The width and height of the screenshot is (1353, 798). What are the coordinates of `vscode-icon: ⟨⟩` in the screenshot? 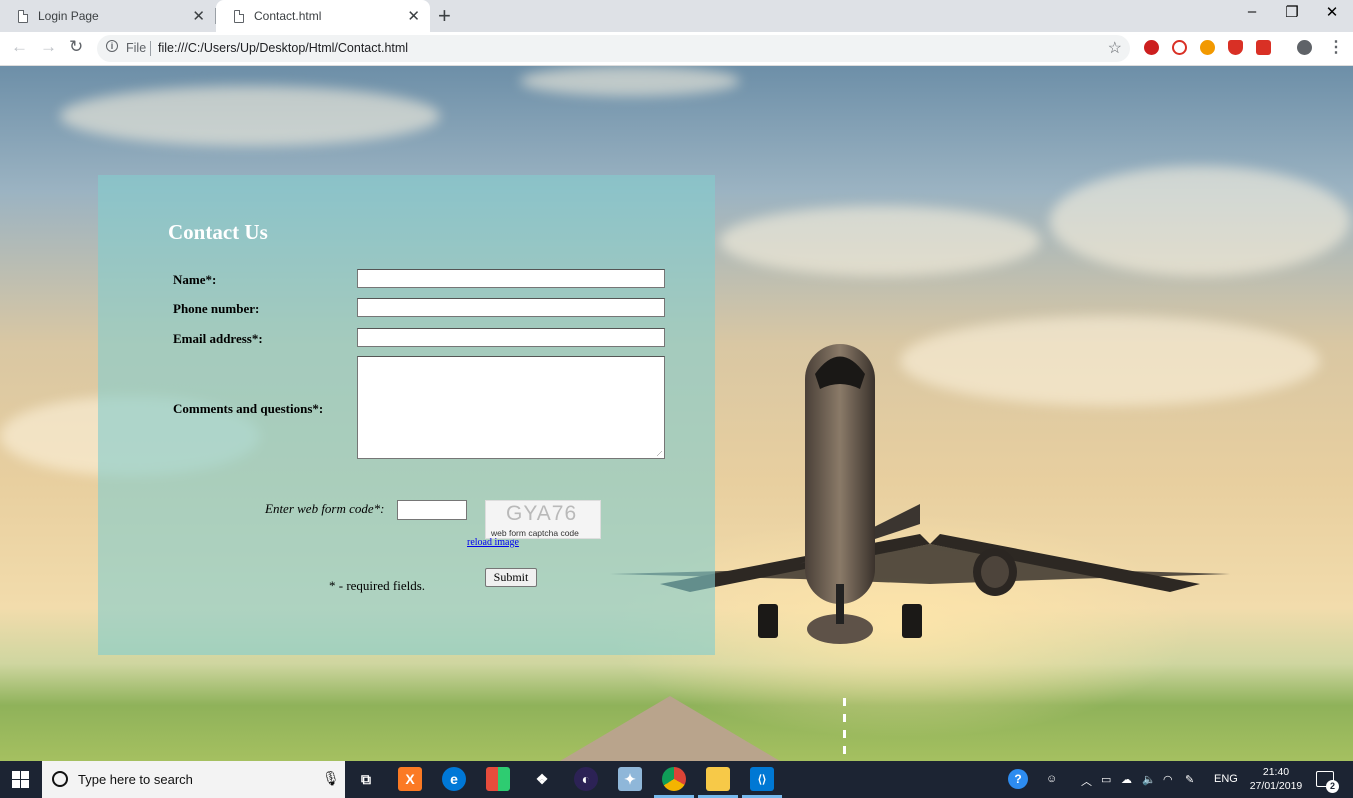 It's located at (762, 779).